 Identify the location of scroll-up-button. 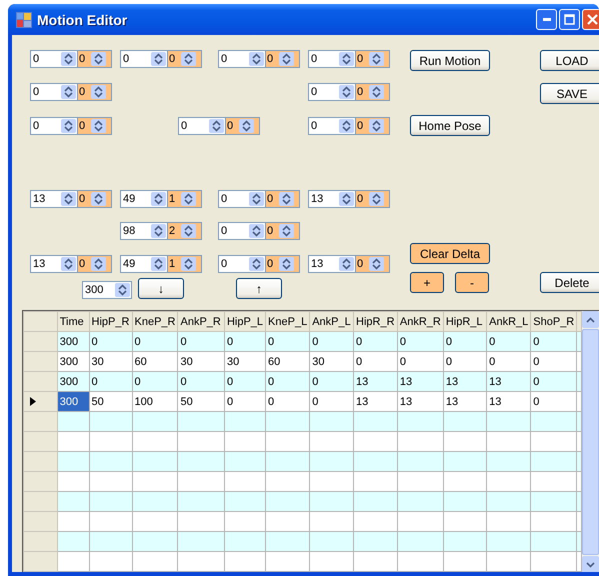
(590, 319).